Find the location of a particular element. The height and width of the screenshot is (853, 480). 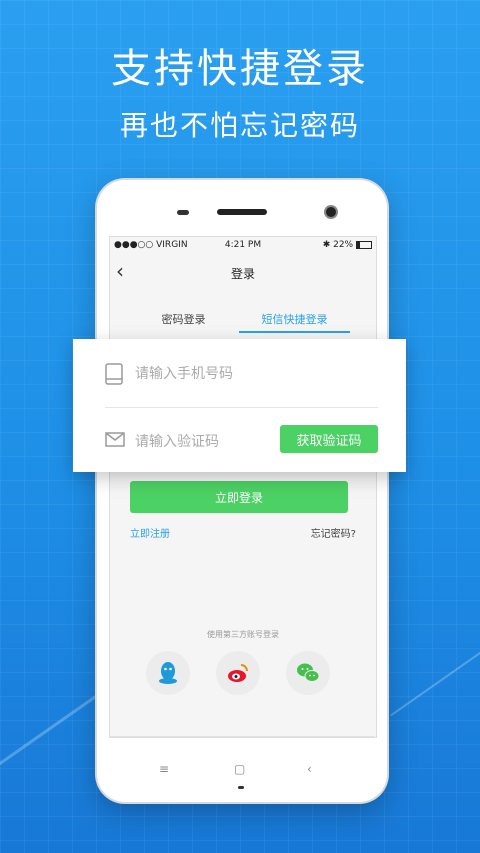

weibo-icon is located at coordinates (238, 673).